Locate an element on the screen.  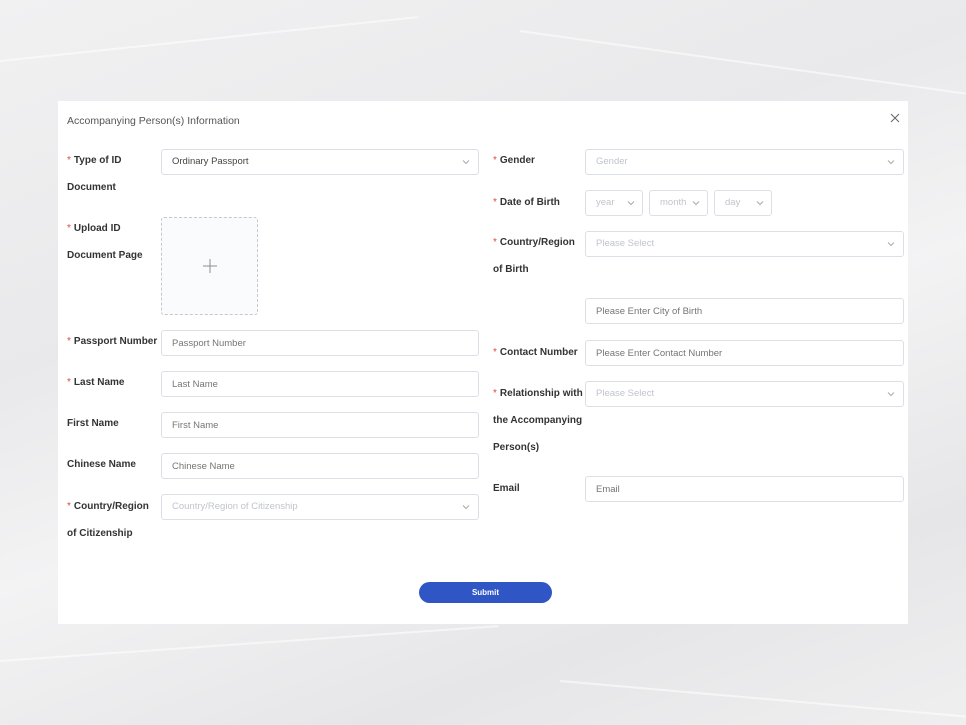
gender-label: * Gender is located at coordinates (514, 160).